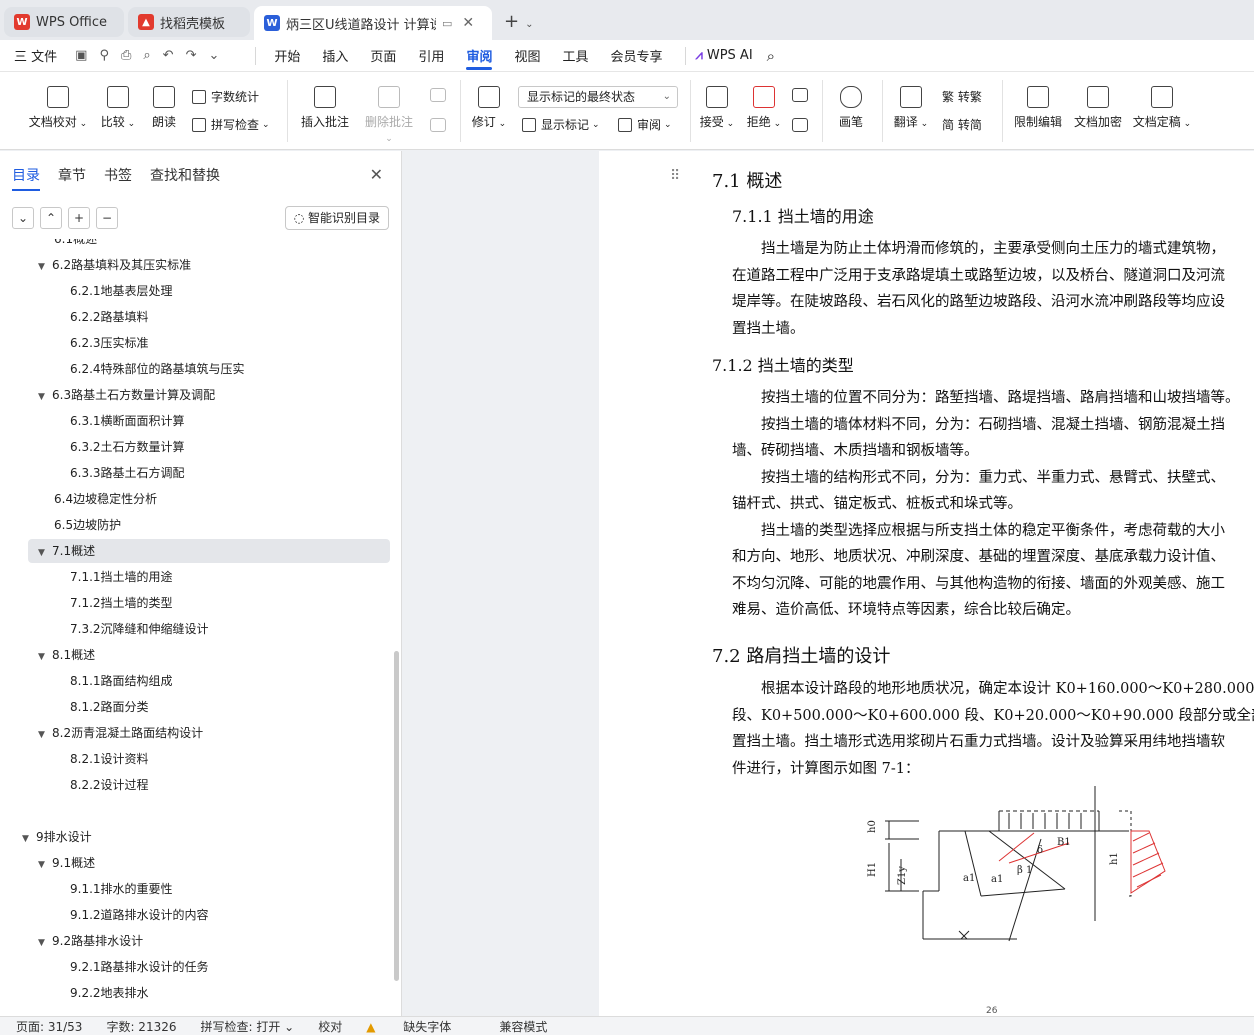 The image size is (1254, 1035). What do you see at coordinates (121, 577) in the screenshot?
I see `toc-item: 7.1.1挡土墙的用途` at bounding box center [121, 577].